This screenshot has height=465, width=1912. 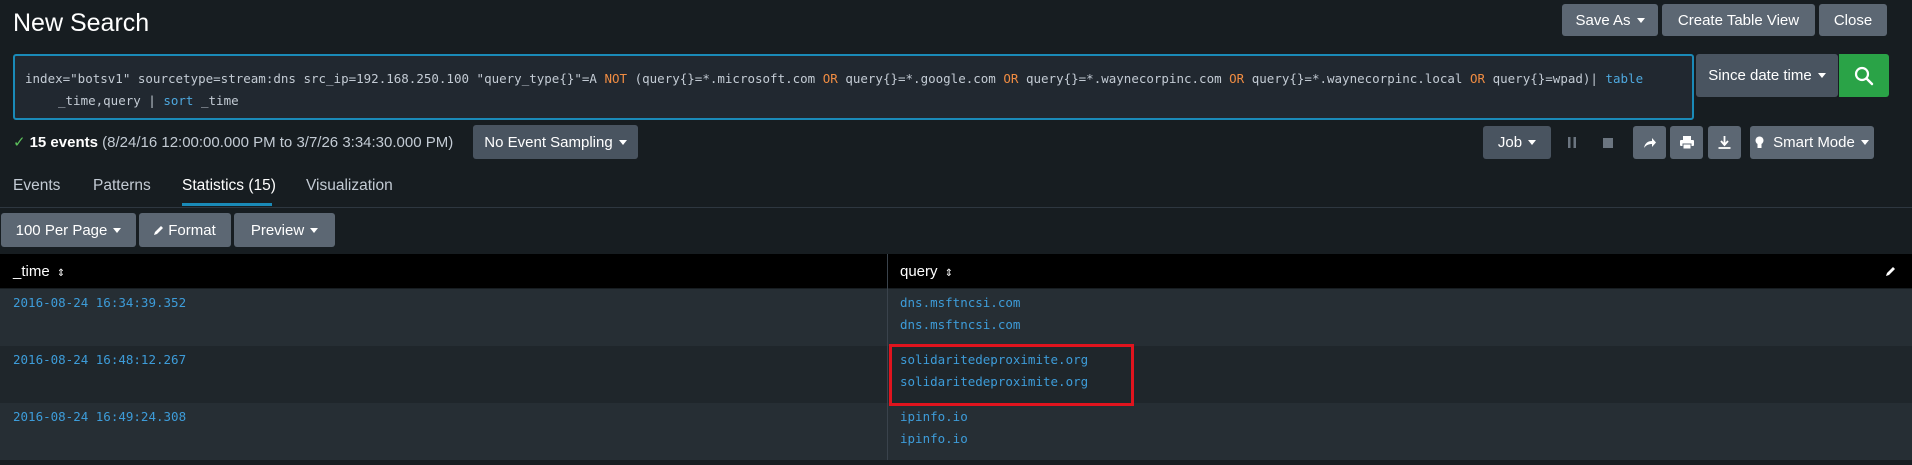 I want to click on query-cell: dns.msftncsi.com dns.msftncsi.com, so click(x=960, y=313).